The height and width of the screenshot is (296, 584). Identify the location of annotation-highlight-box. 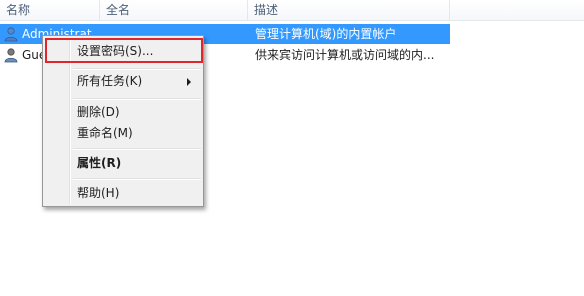
(124, 50).